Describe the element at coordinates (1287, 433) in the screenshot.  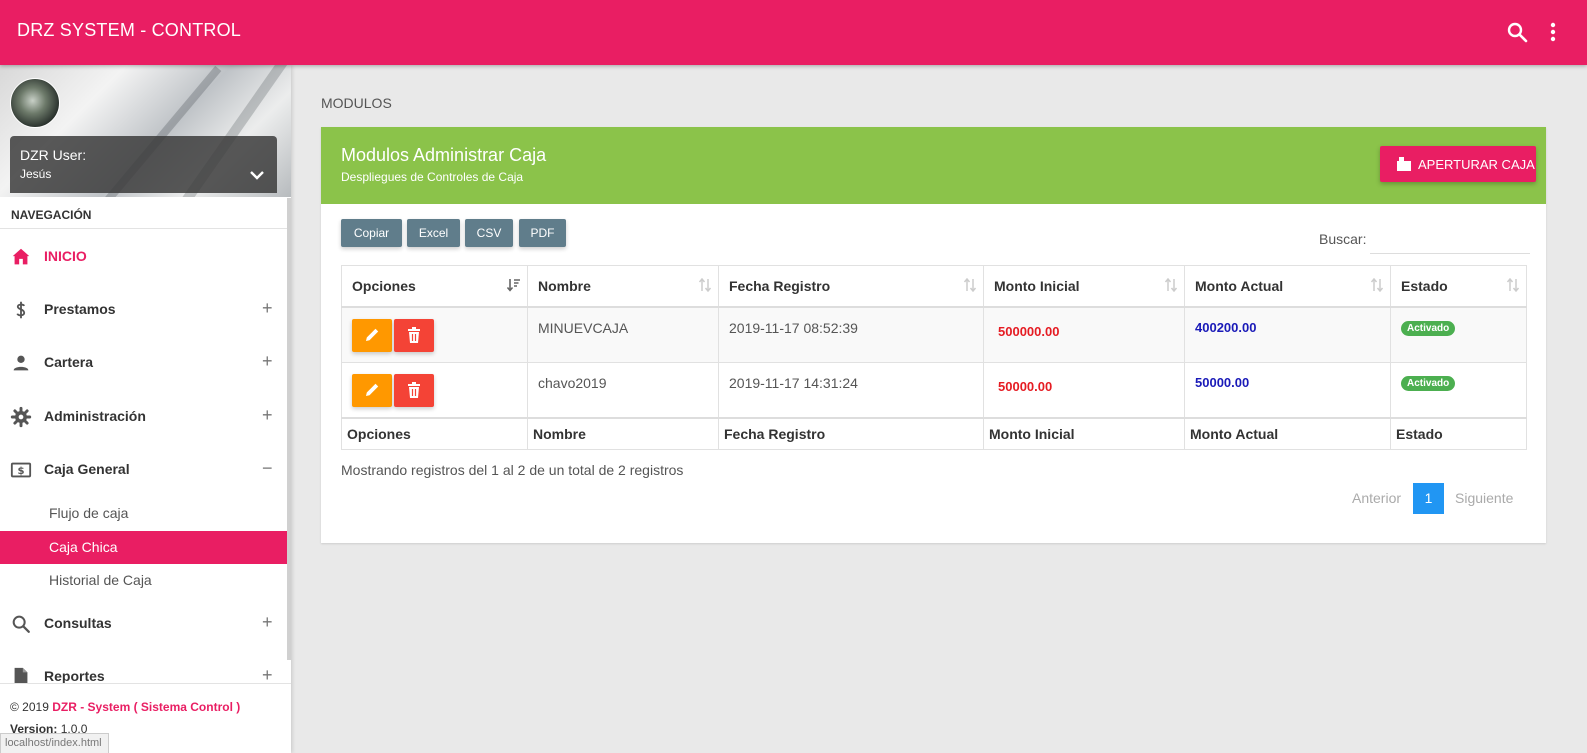
I see `footer-monto-actual: Monto Actual` at that location.